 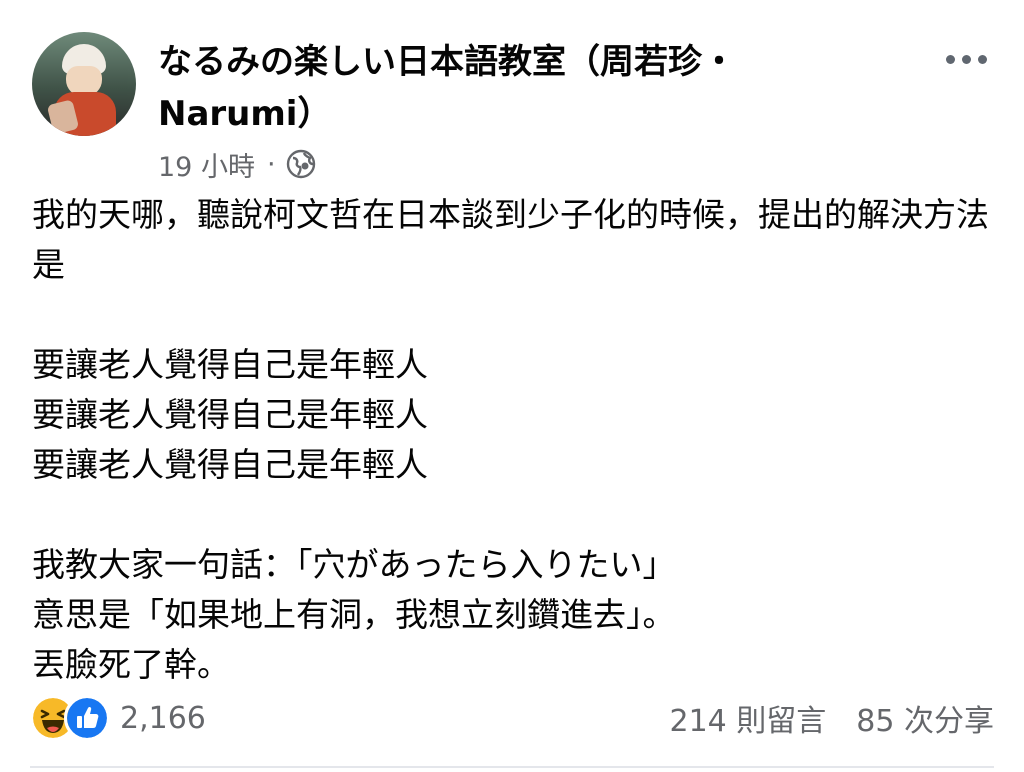 What do you see at coordinates (354, 564) in the screenshot?
I see `post-text-line: 我教大家一句話：「穴があったら入りたい」` at bounding box center [354, 564].